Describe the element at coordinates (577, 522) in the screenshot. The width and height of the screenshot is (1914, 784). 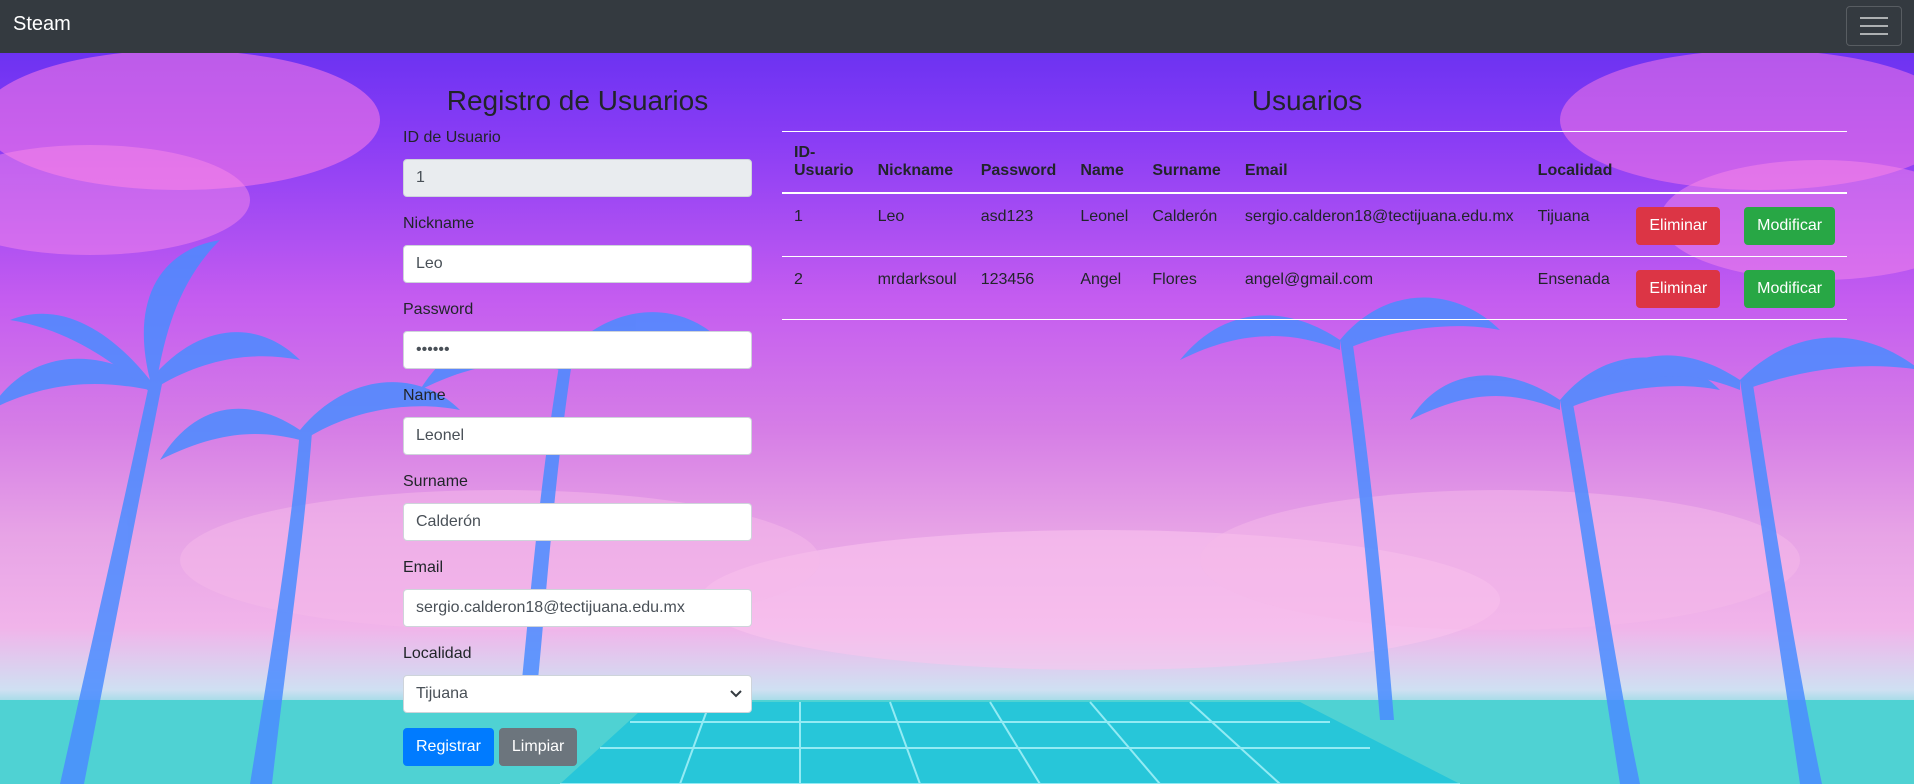
I see `surname-field` at that location.